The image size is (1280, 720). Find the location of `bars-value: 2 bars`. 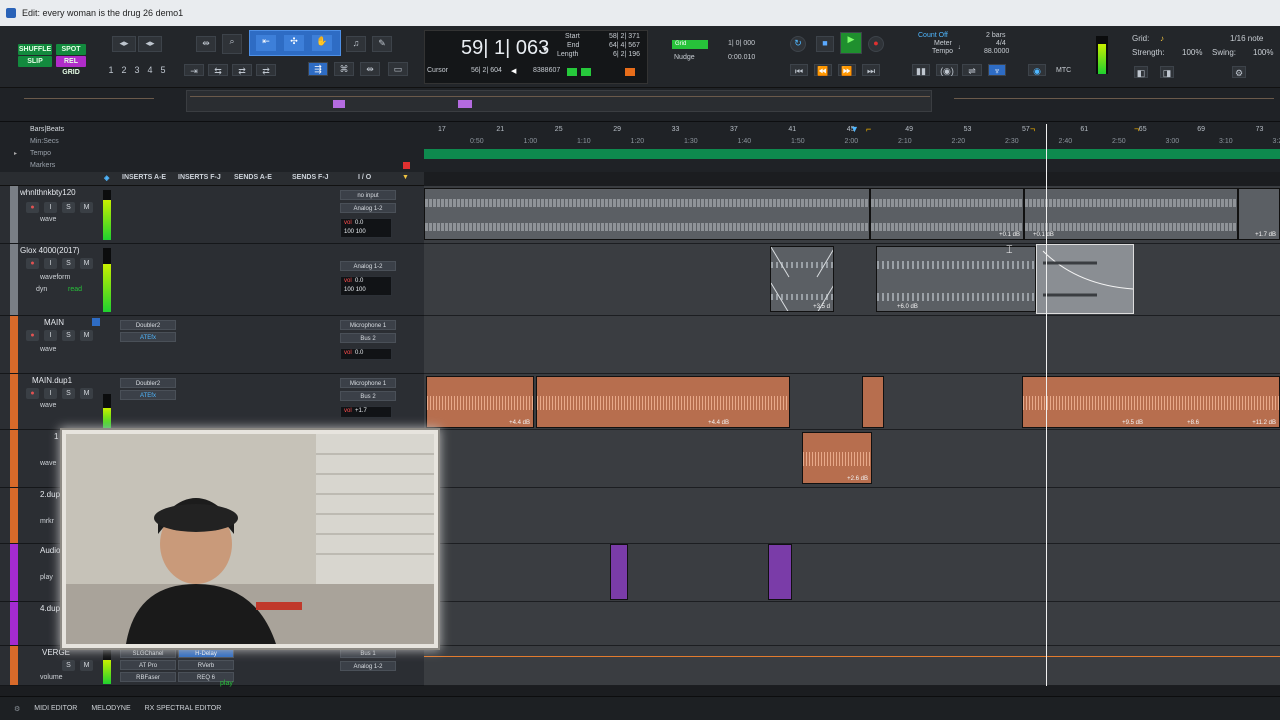

bars-value: 2 bars is located at coordinates (995, 35).